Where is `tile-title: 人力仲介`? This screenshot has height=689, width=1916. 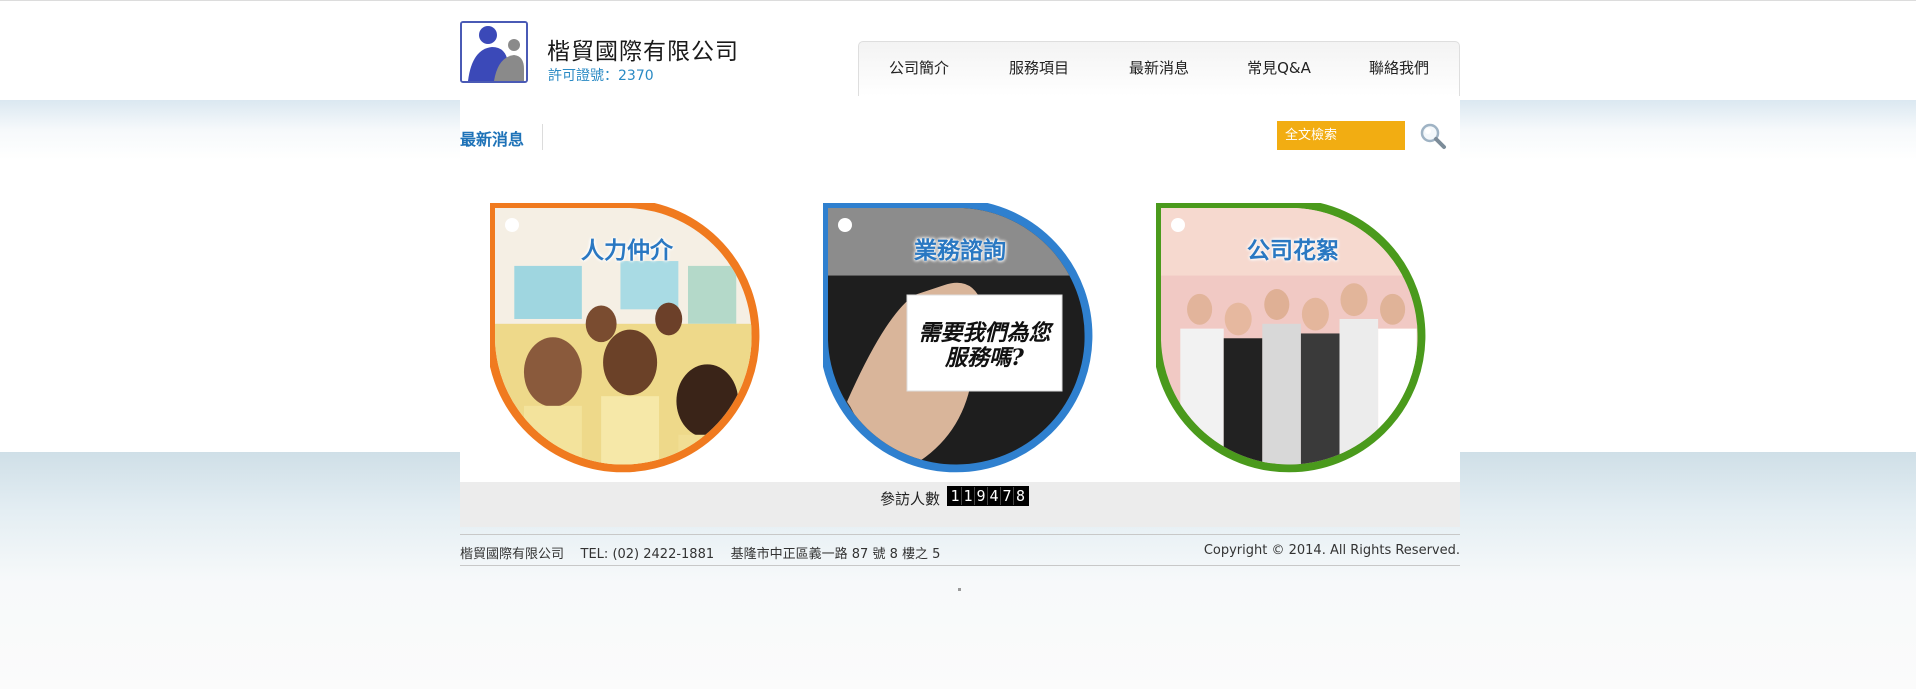 tile-title: 人力仲介 is located at coordinates (627, 251).